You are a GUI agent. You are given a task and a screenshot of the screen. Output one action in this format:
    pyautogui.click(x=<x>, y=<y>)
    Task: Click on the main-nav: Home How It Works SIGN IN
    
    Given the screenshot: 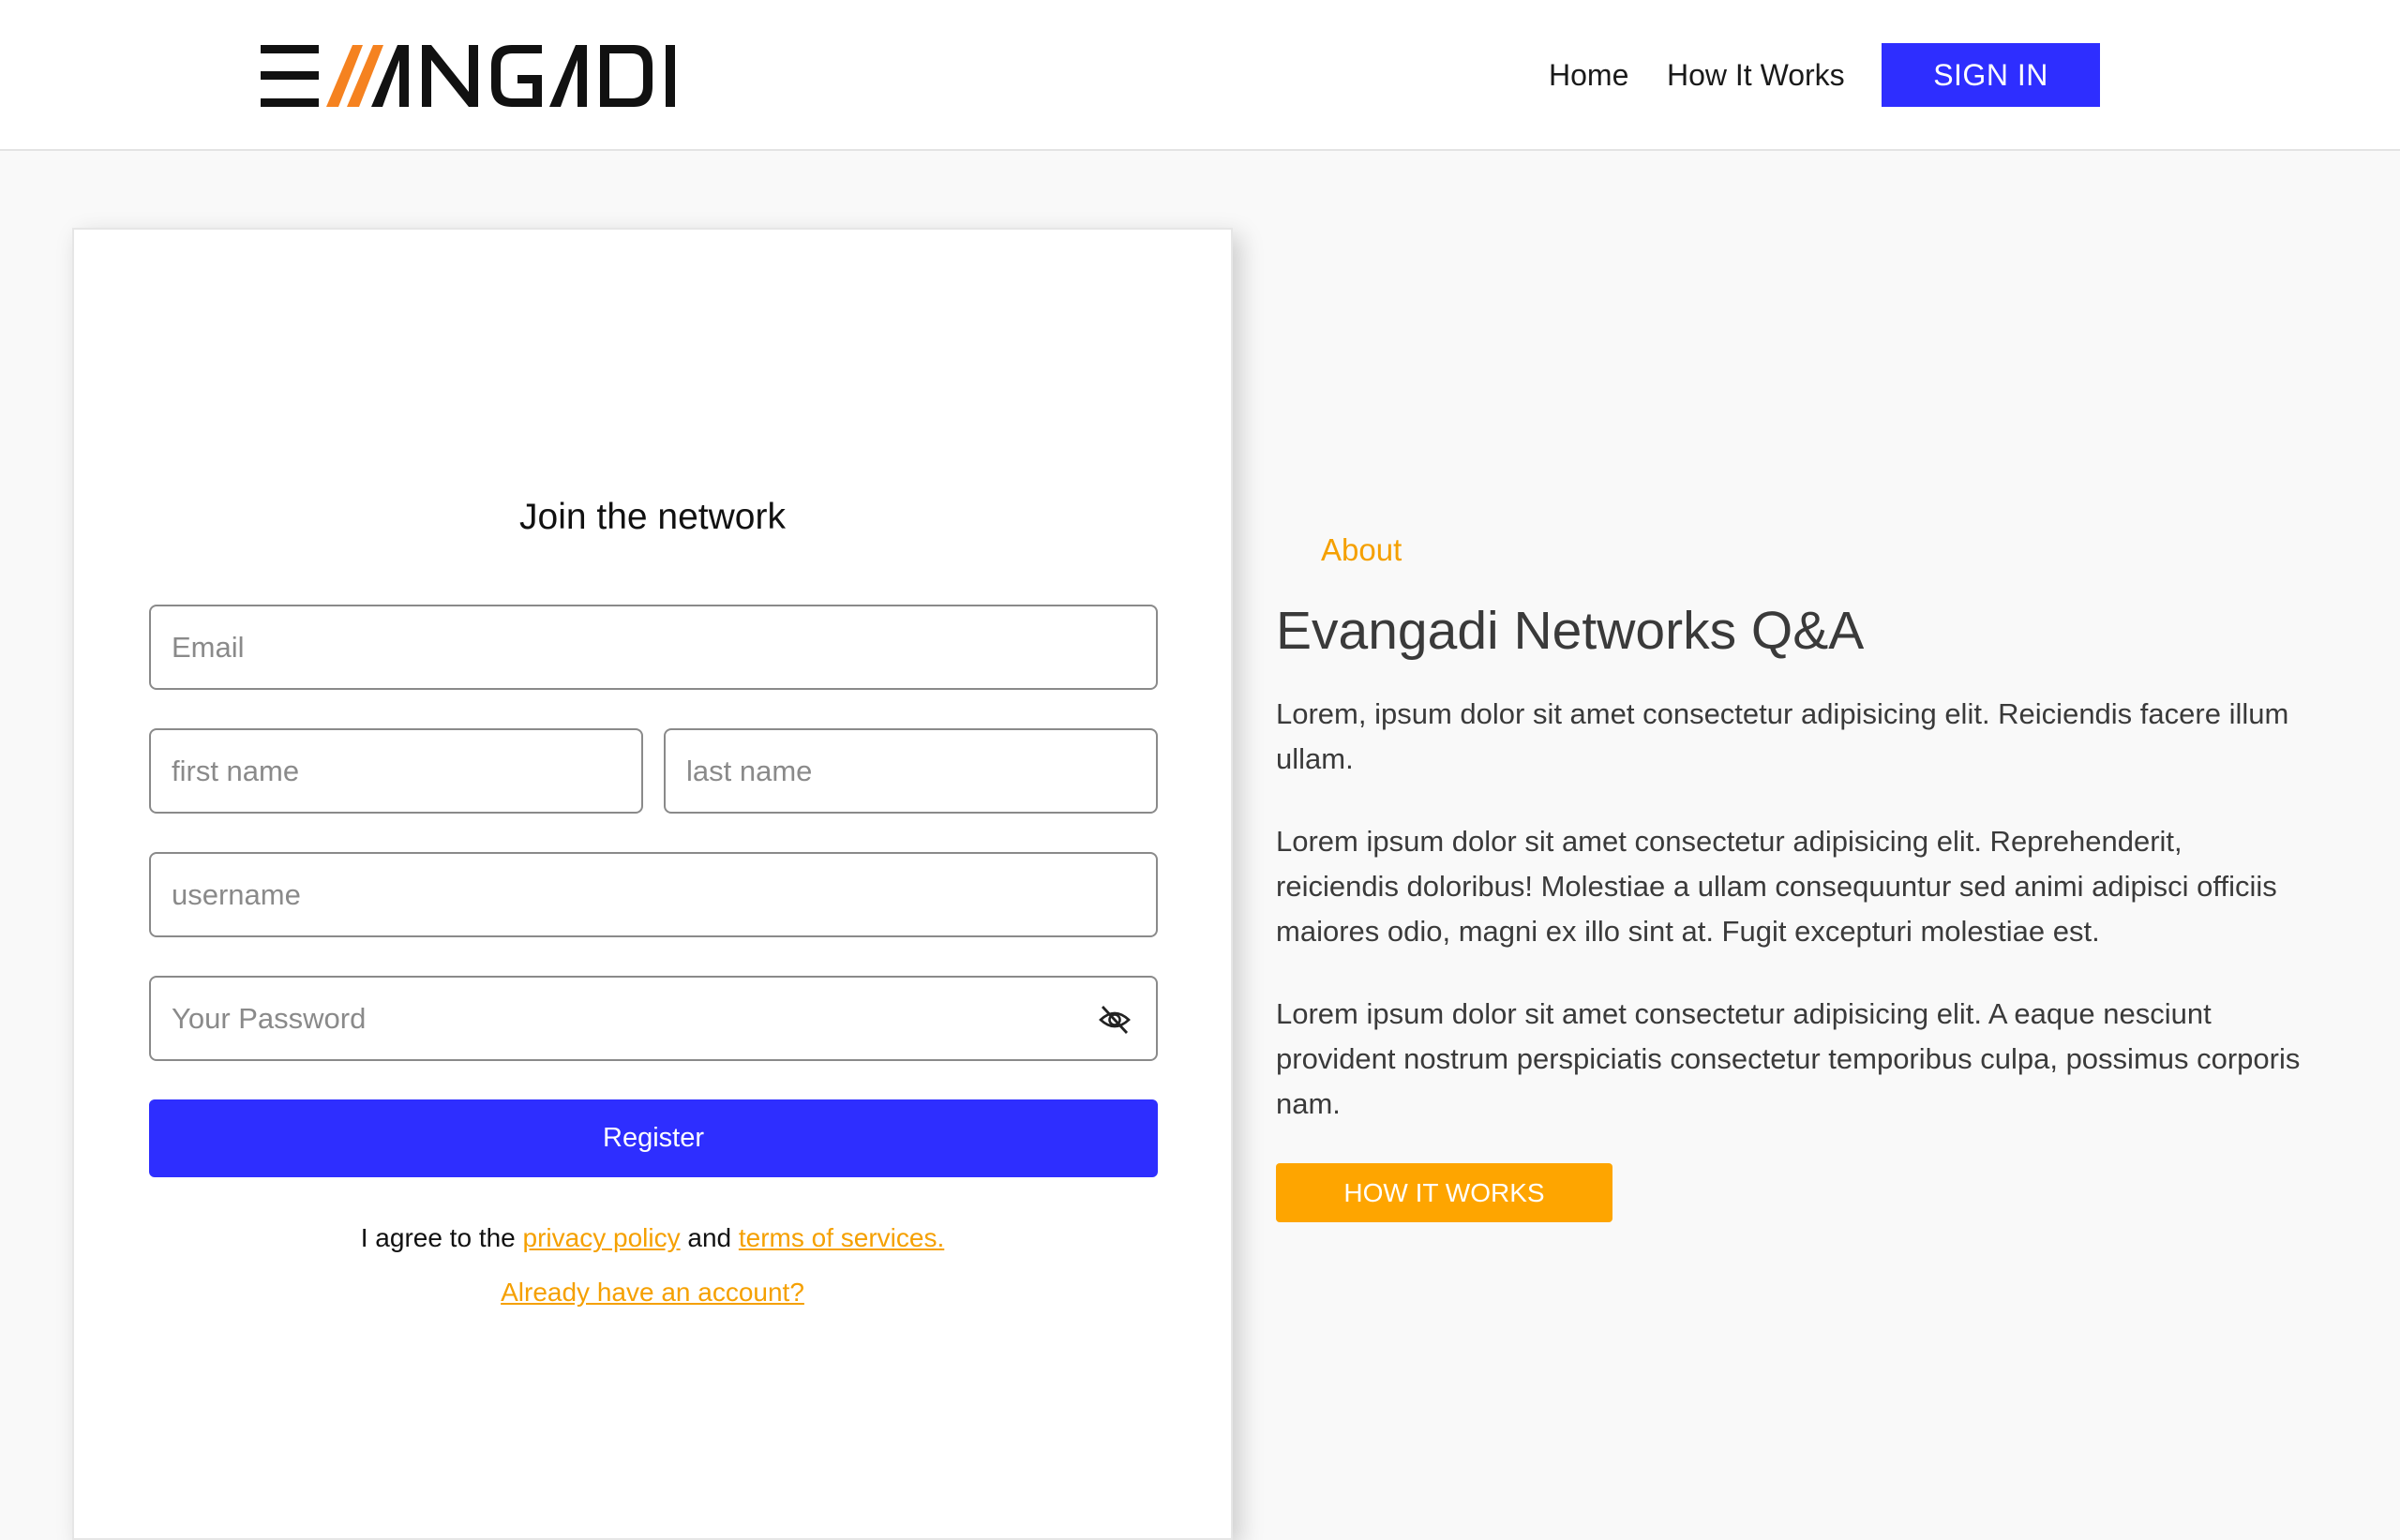 What is the action you would take?
    pyautogui.click(x=1200, y=75)
    